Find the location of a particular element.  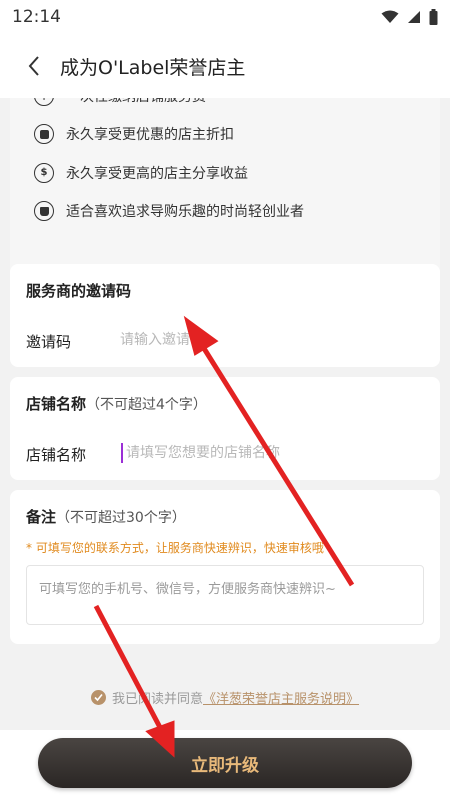

service-terms-link: 《洋葱荣誉店主服务说明》 is located at coordinates (281, 697).